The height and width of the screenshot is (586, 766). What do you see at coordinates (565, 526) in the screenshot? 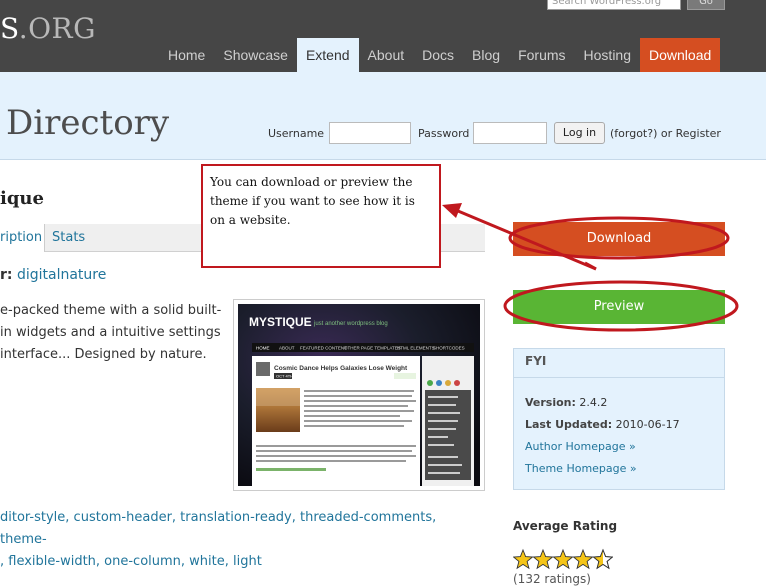
I see `average-rating-title: Average Rating` at bounding box center [565, 526].